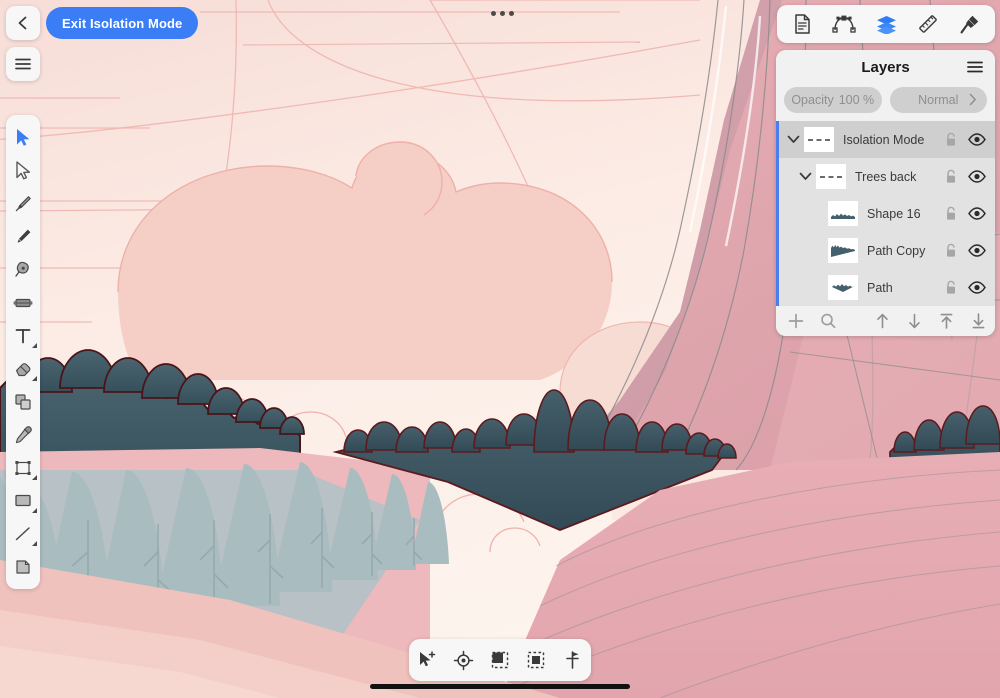  I want to click on layer-row: Path Copy, so click(885, 250).